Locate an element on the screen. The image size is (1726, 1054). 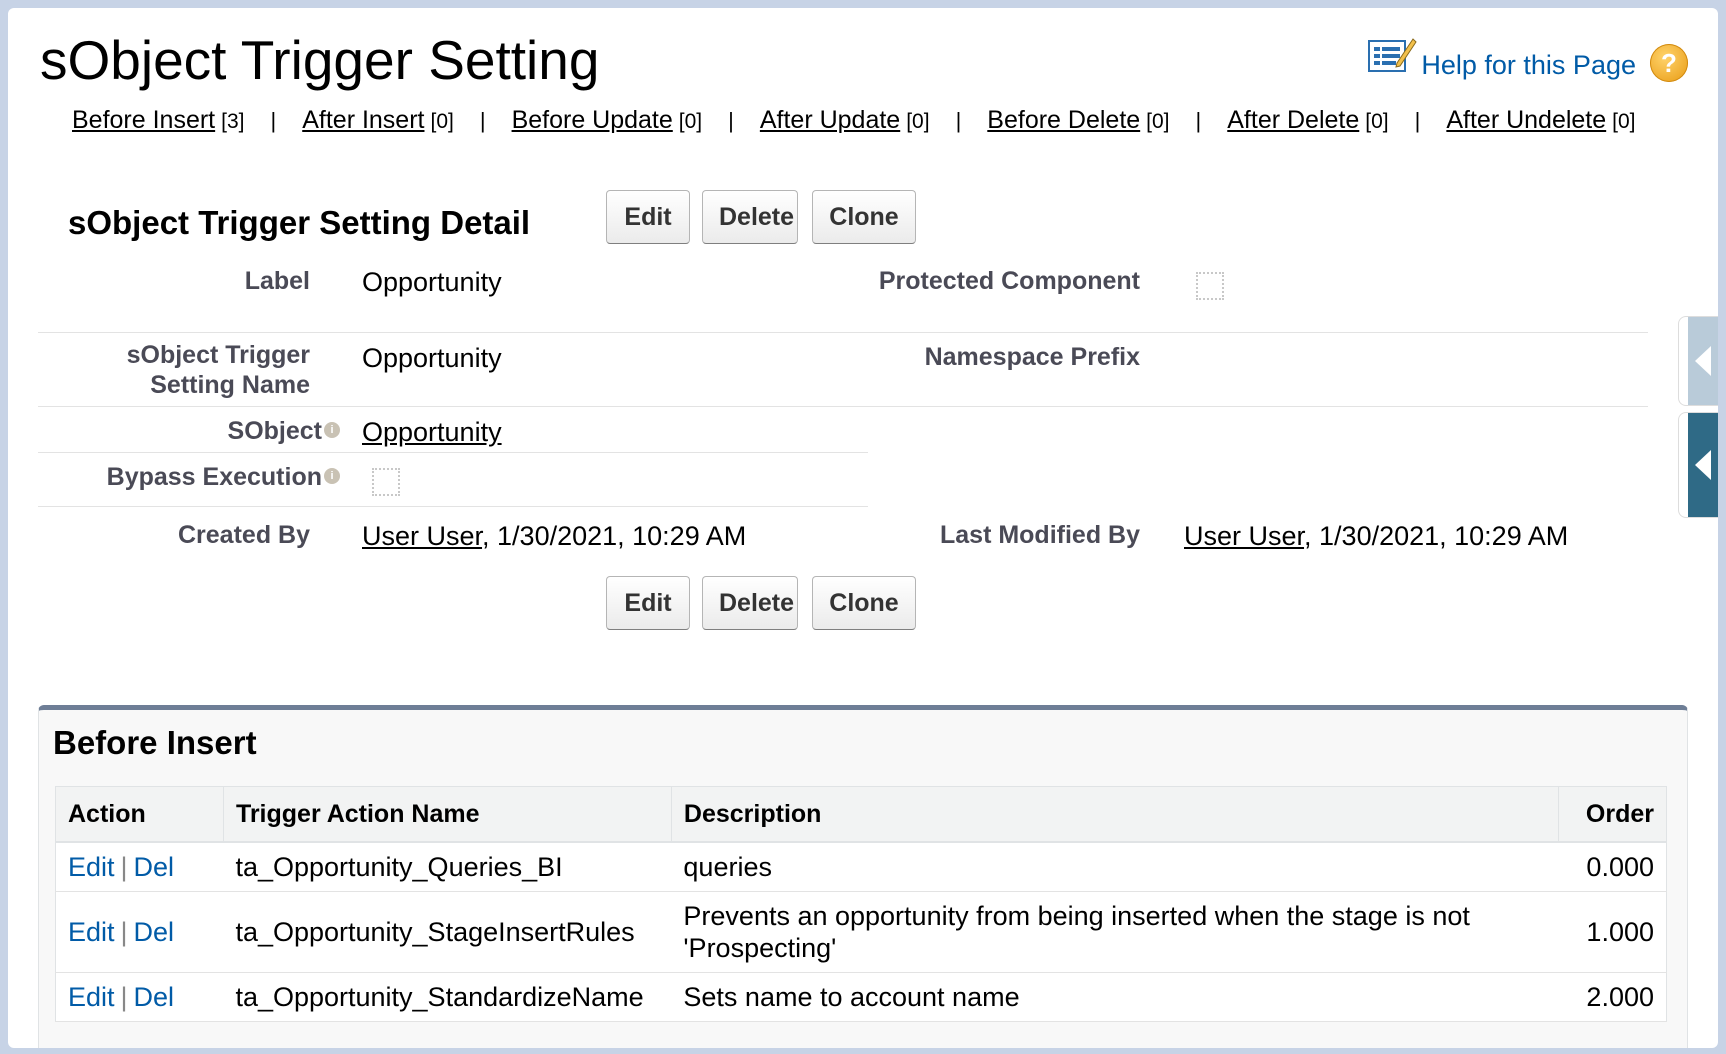
bypass-execution-checkbox is located at coordinates (386, 482).